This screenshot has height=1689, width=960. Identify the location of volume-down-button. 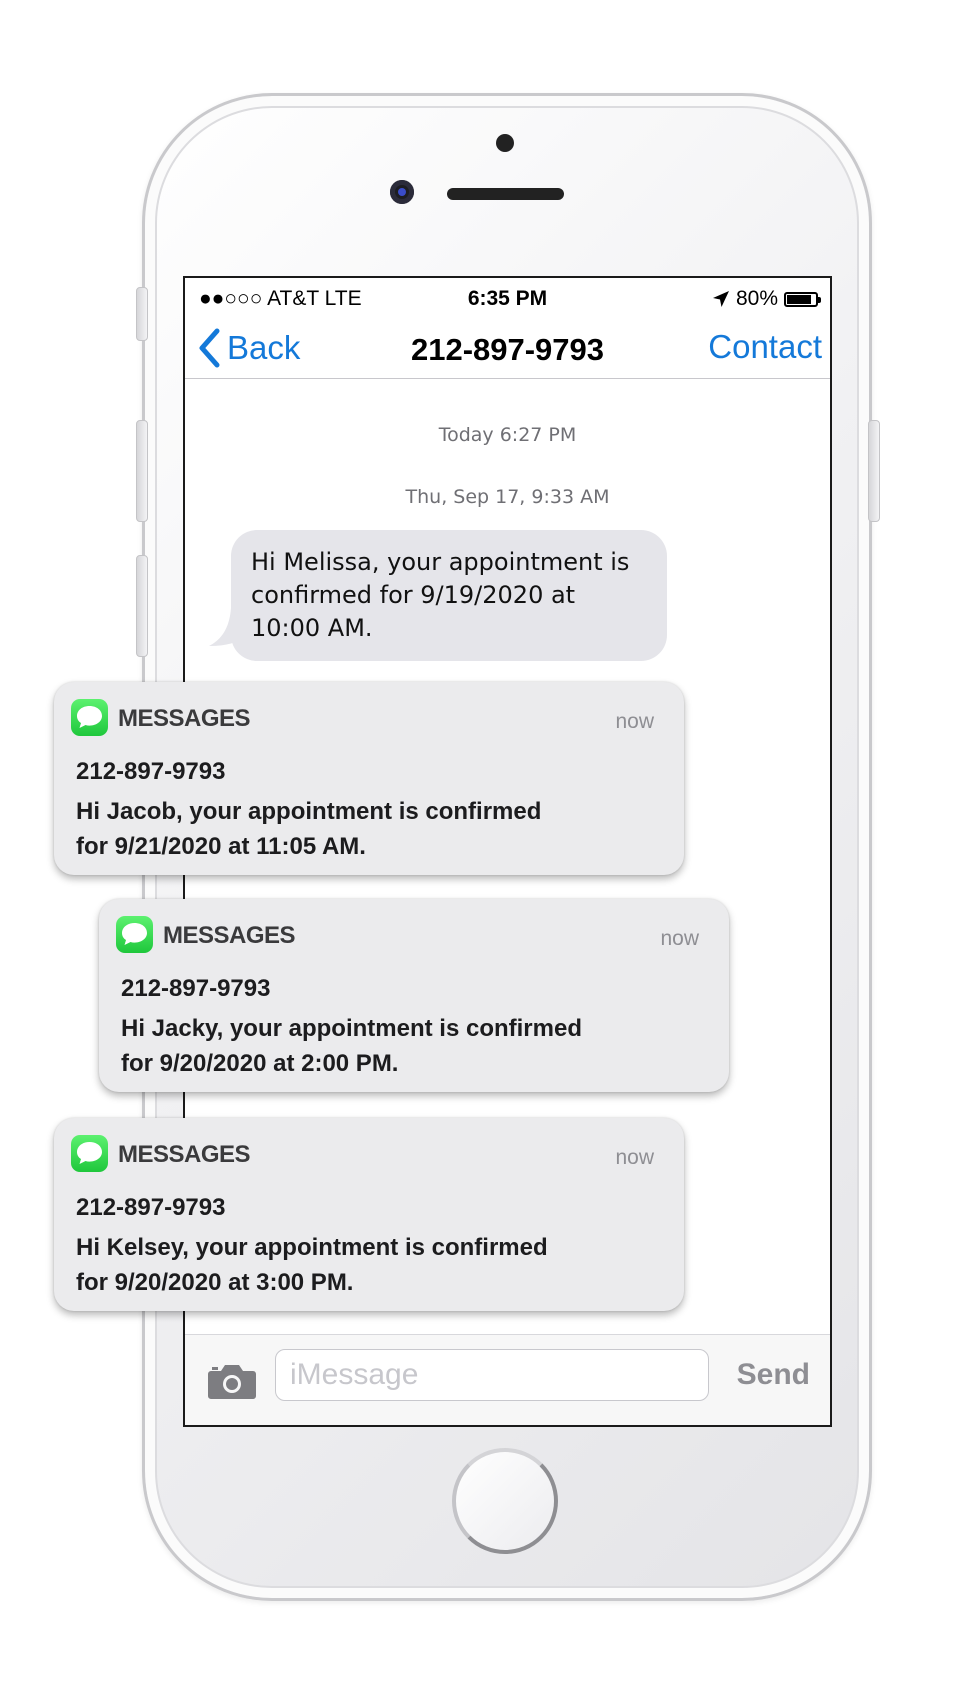
(142, 606).